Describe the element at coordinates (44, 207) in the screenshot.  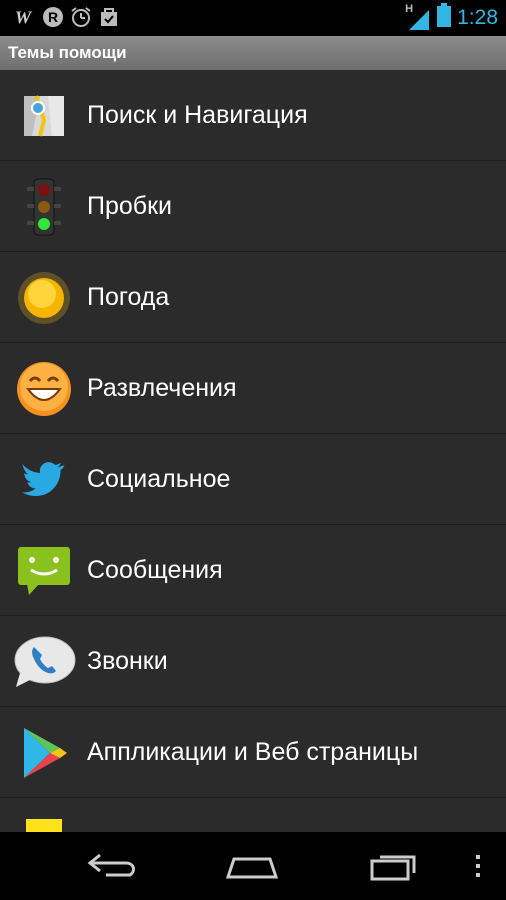
I see `traffic-light-icon` at that location.